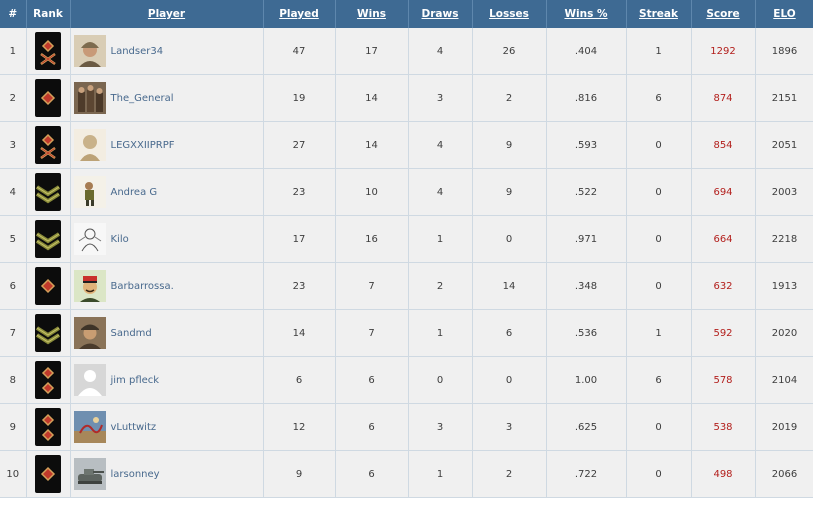  I want to click on table-row: 4 Andrea G 23 10 4 9.522 0 694 2003, so click(406, 192).